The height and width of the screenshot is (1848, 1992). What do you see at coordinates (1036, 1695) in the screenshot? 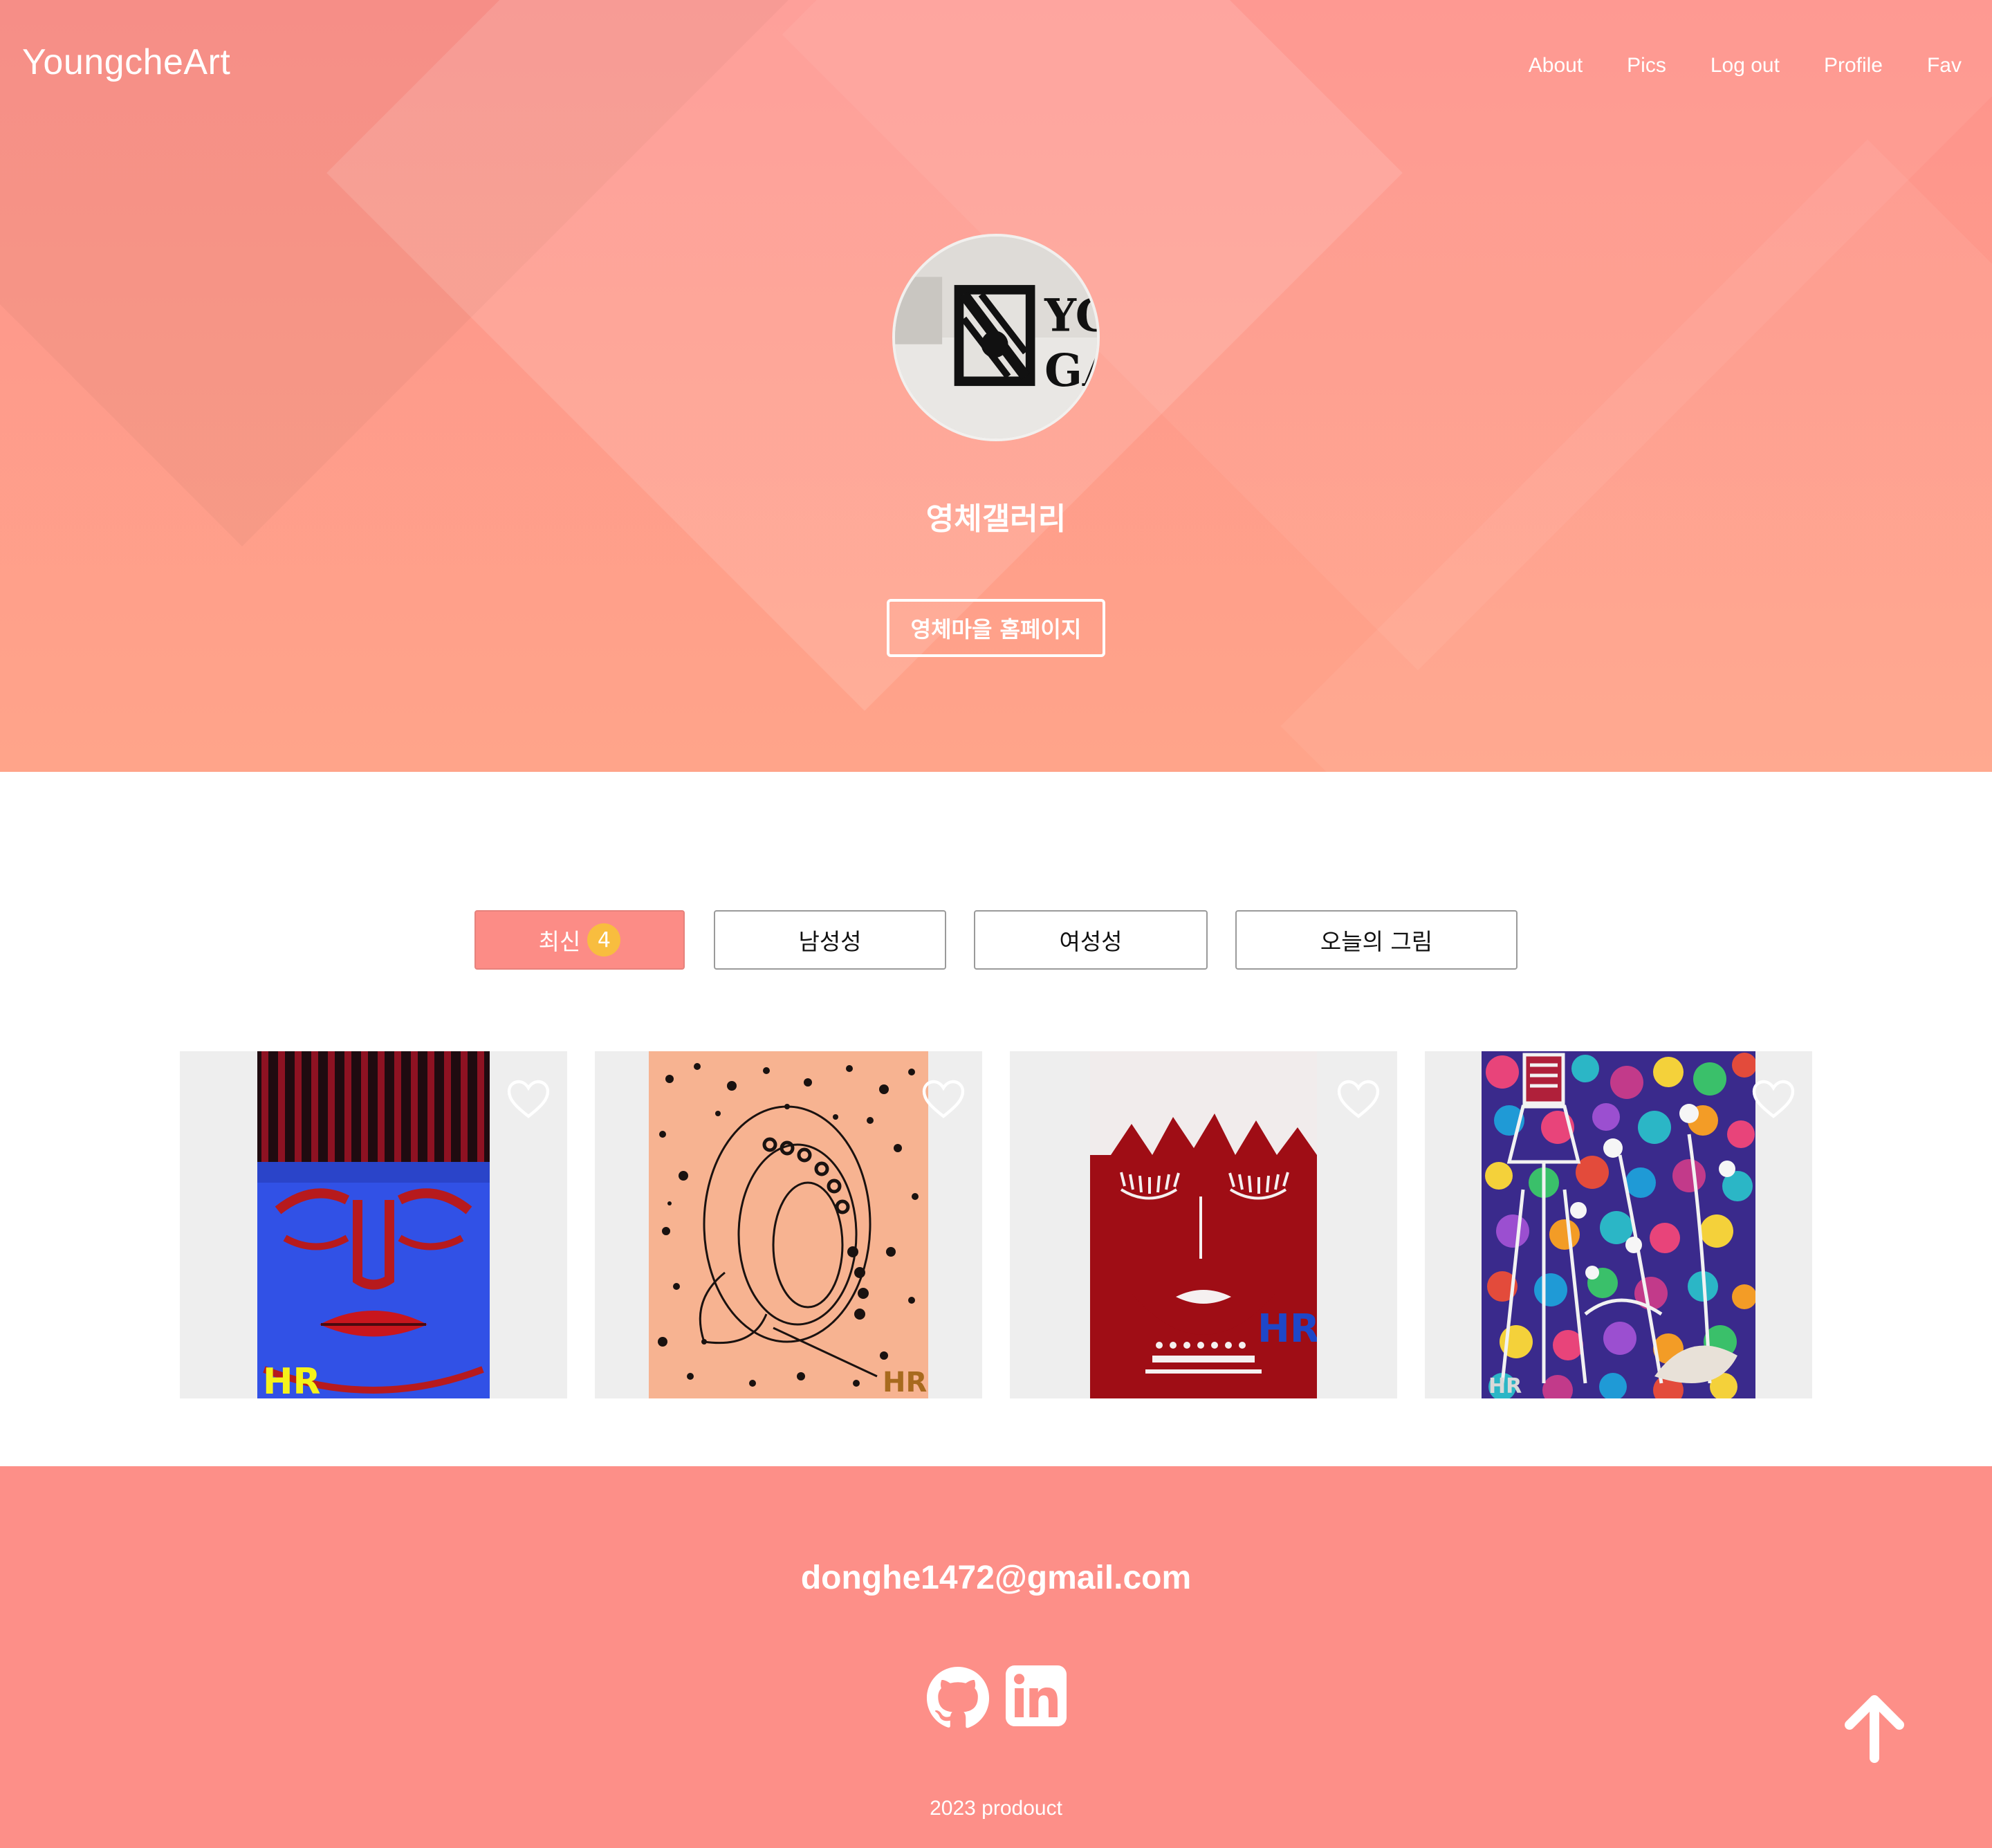
I see `linkedin-icon` at bounding box center [1036, 1695].